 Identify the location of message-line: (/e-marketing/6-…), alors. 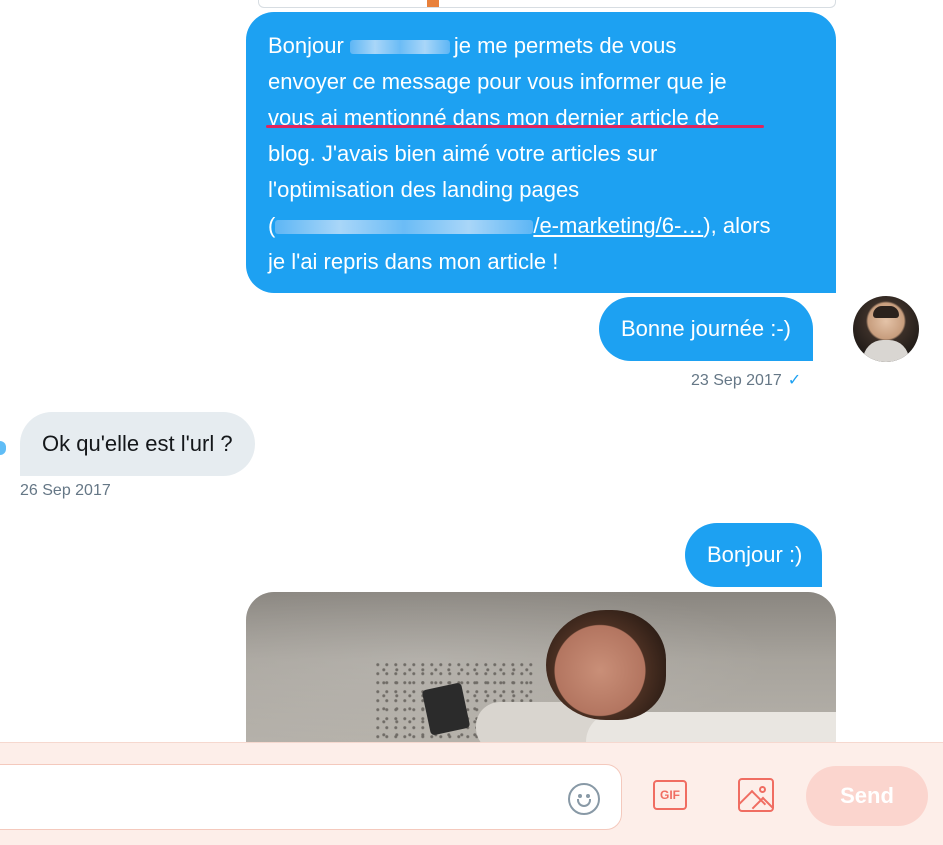
(519, 225).